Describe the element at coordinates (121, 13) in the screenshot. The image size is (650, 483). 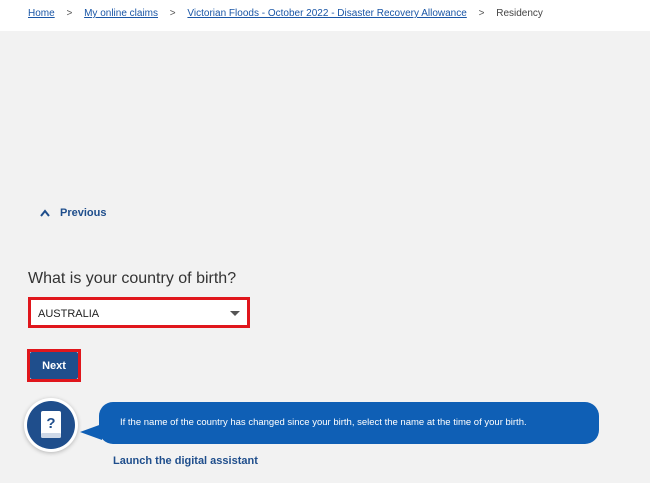
I see `breadcrumb-my-online-claims: My online claims` at that location.